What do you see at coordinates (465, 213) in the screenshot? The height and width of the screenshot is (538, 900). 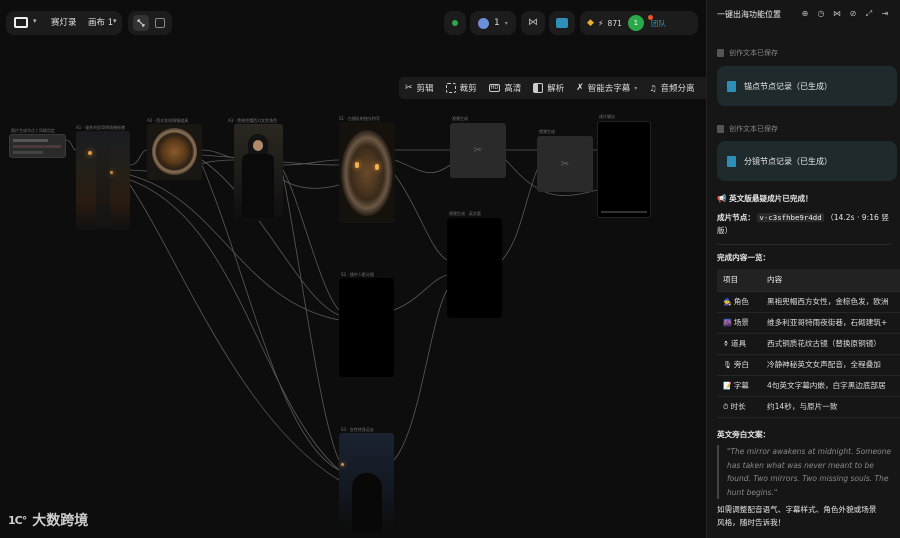 I see `node-label: 视频生成 · 英文版` at bounding box center [465, 213].